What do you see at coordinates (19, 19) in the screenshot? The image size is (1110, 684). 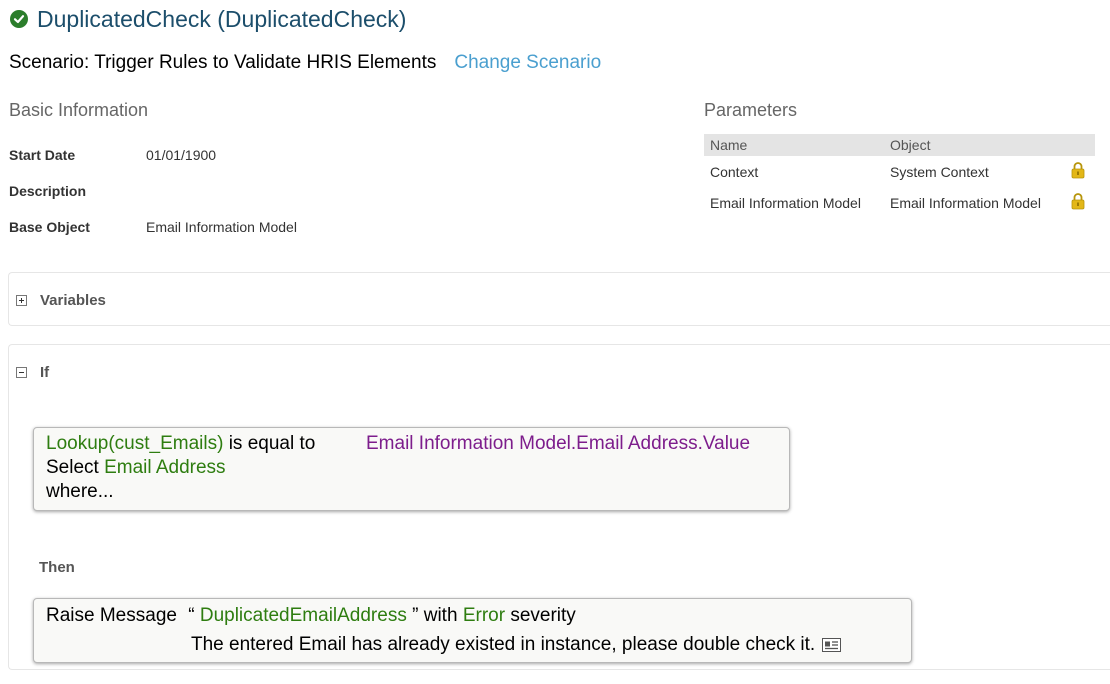 I see `check-circle-icon` at bounding box center [19, 19].